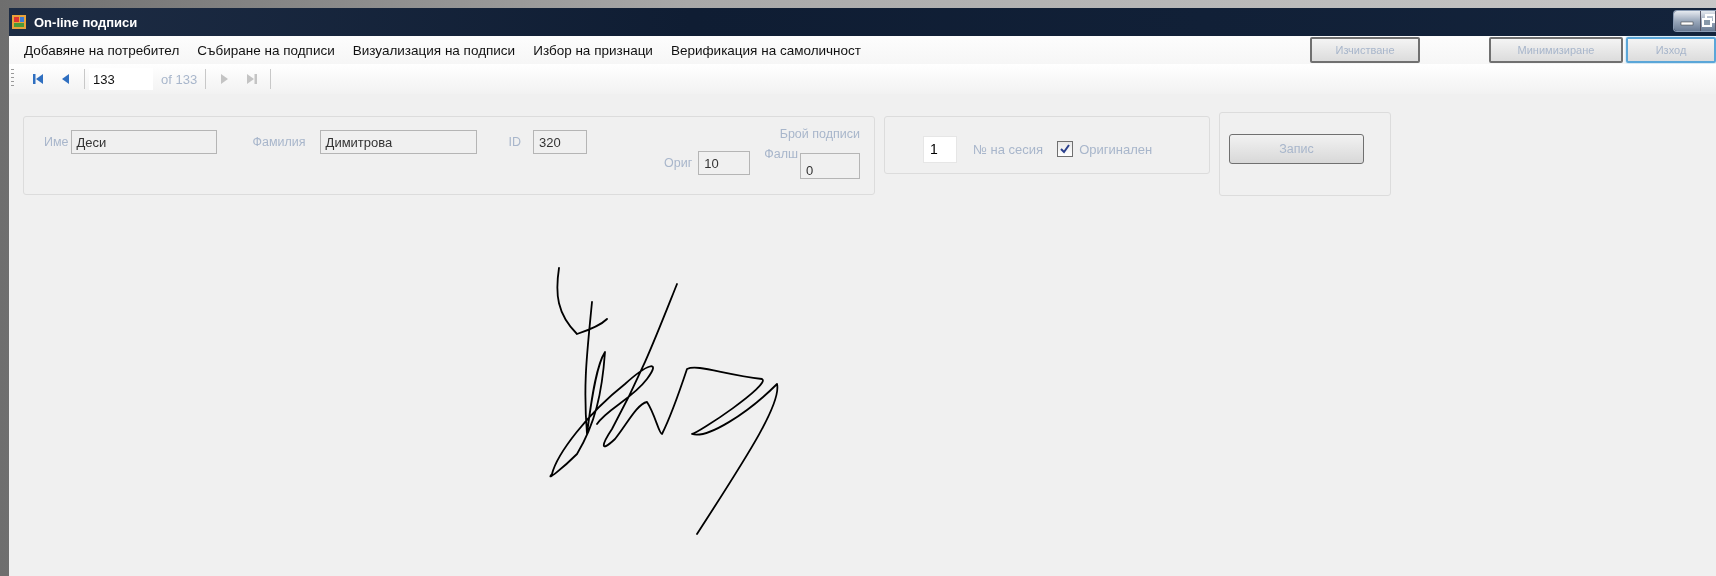  I want to click on window-title: On-line подписи, so click(86, 22).